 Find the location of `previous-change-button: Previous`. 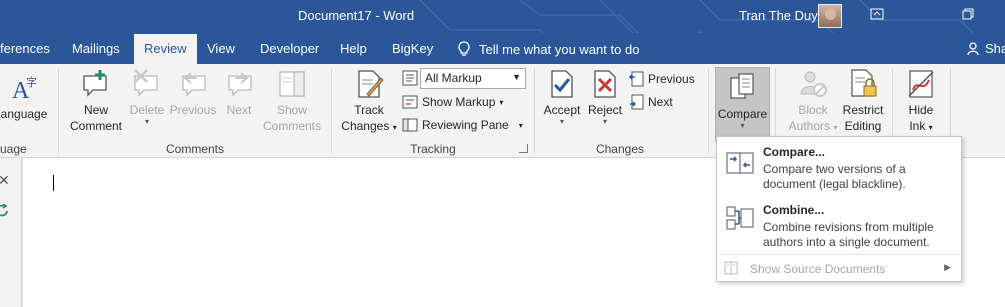

previous-change-button: Previous is located at coordinates (661, 79).